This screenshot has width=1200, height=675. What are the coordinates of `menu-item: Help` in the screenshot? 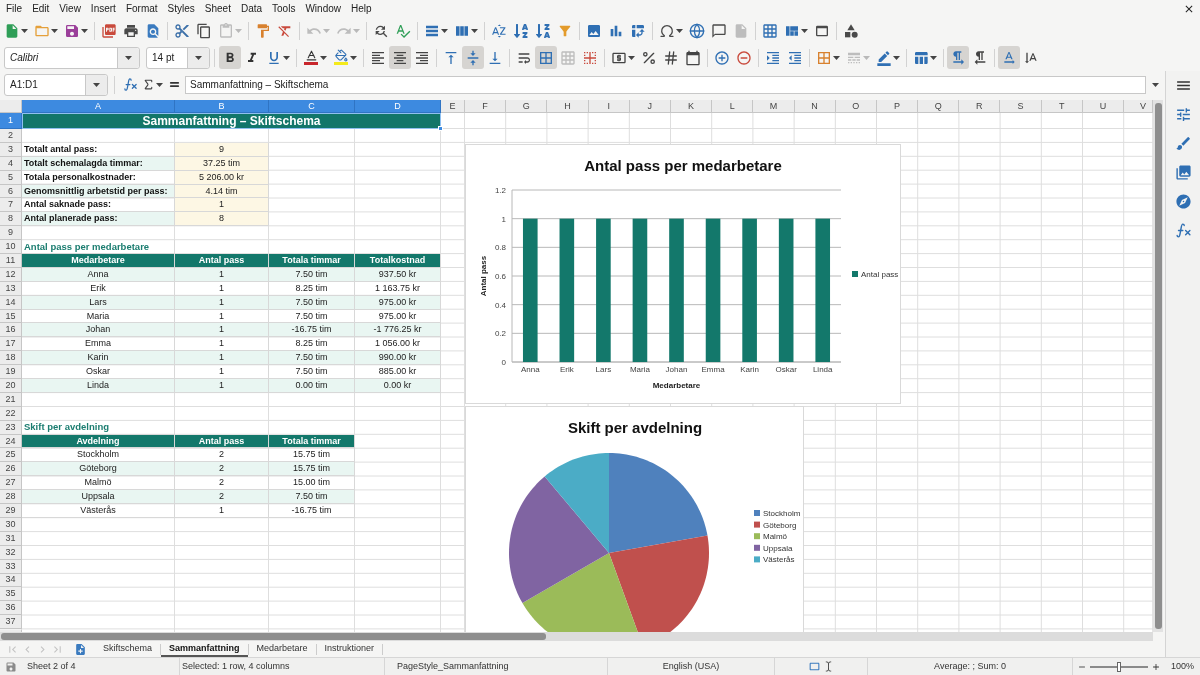 It's located at (361, 9).